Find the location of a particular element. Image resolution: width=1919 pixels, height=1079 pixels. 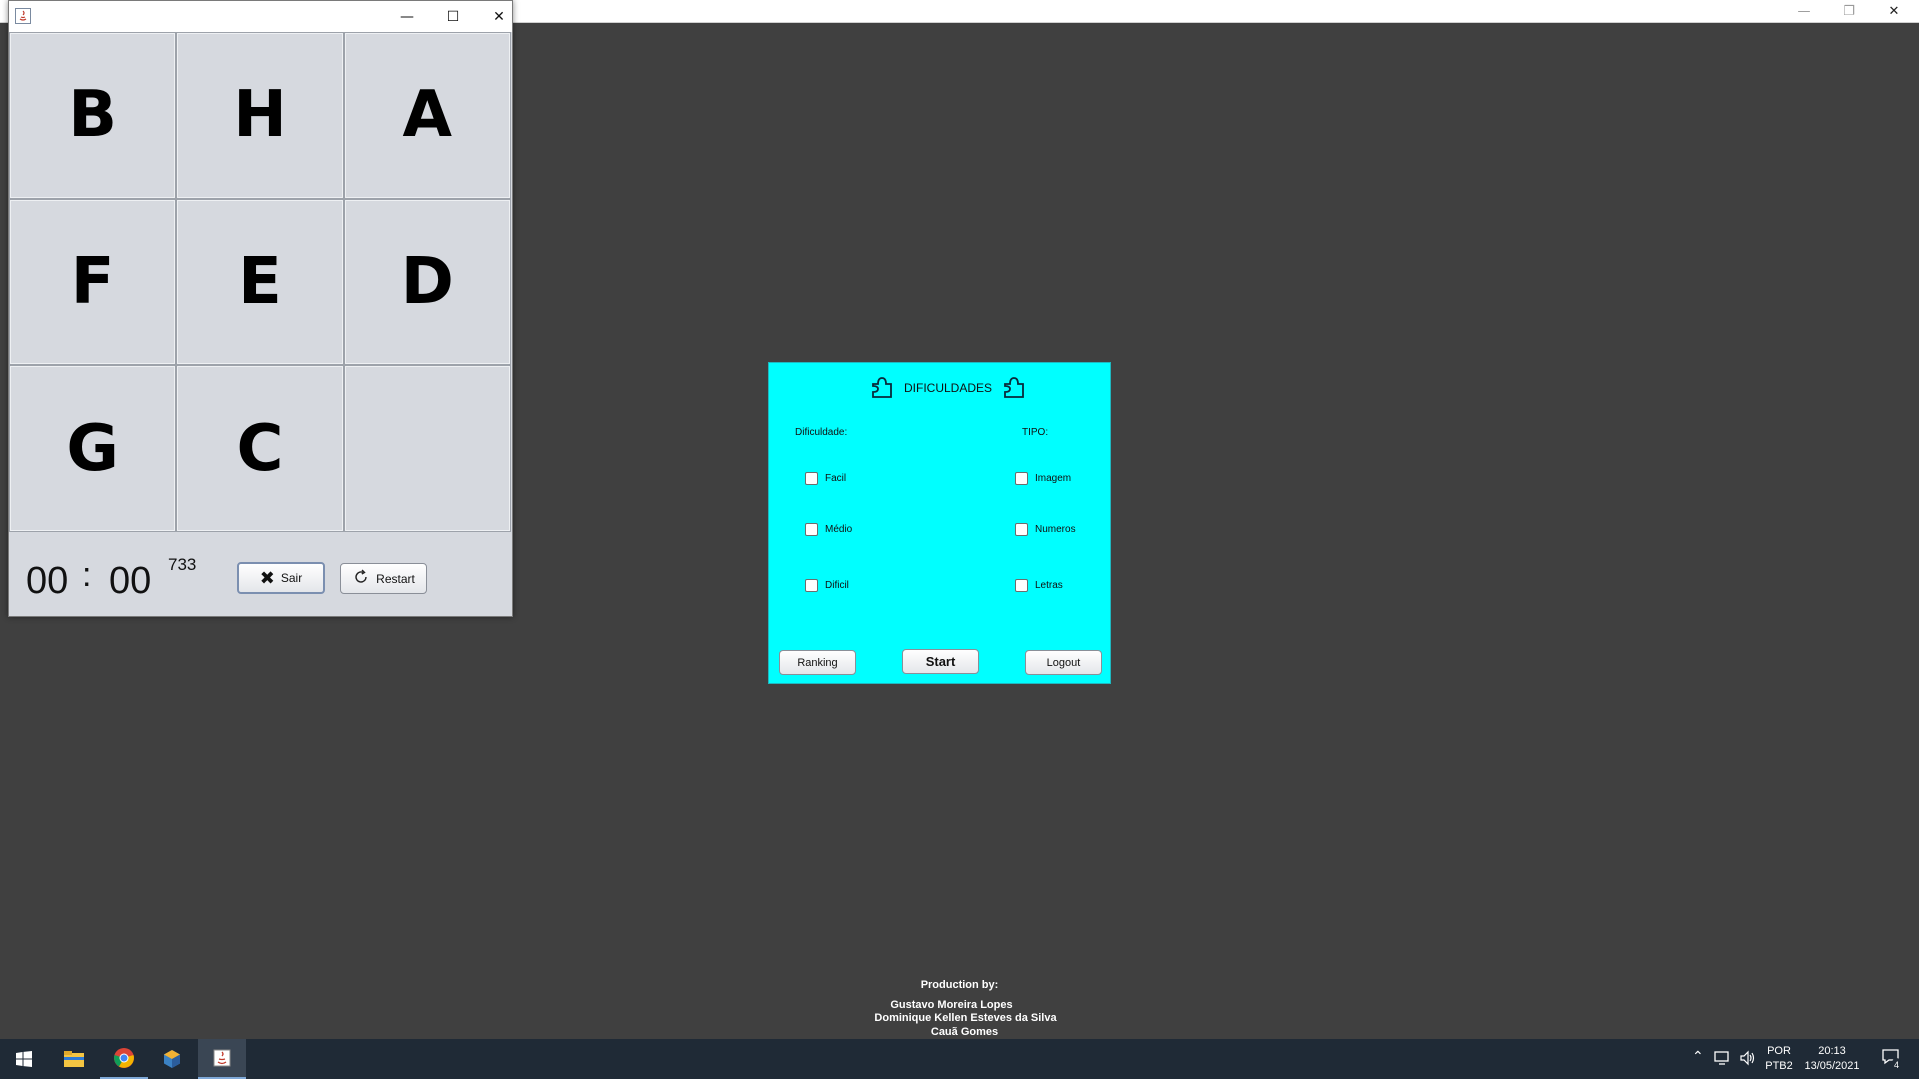

exit-button: ✖ Sair is located at coordinates (281, 578).